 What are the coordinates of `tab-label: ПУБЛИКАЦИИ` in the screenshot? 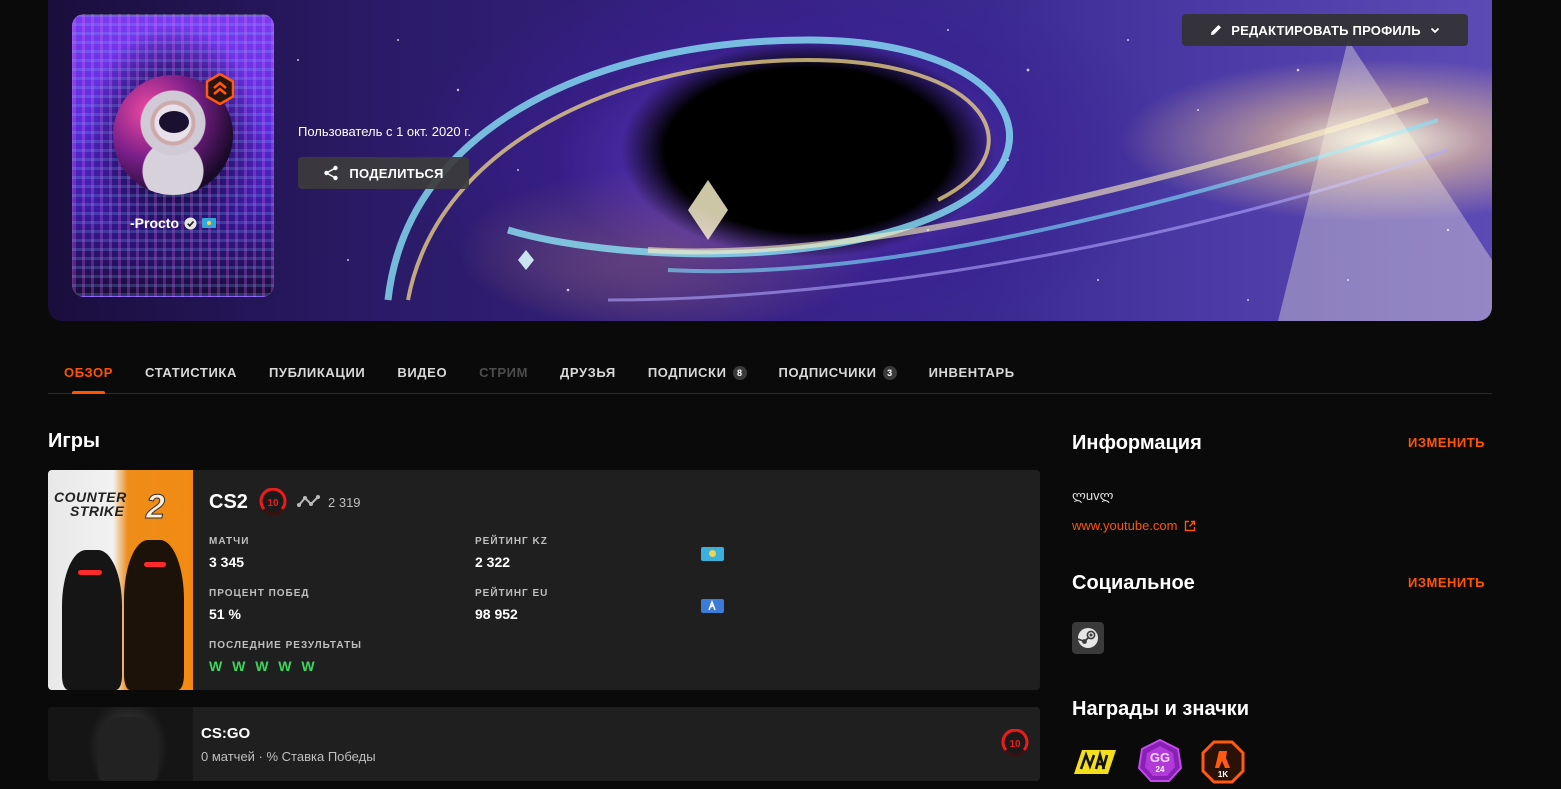 It's located at (317, 372).